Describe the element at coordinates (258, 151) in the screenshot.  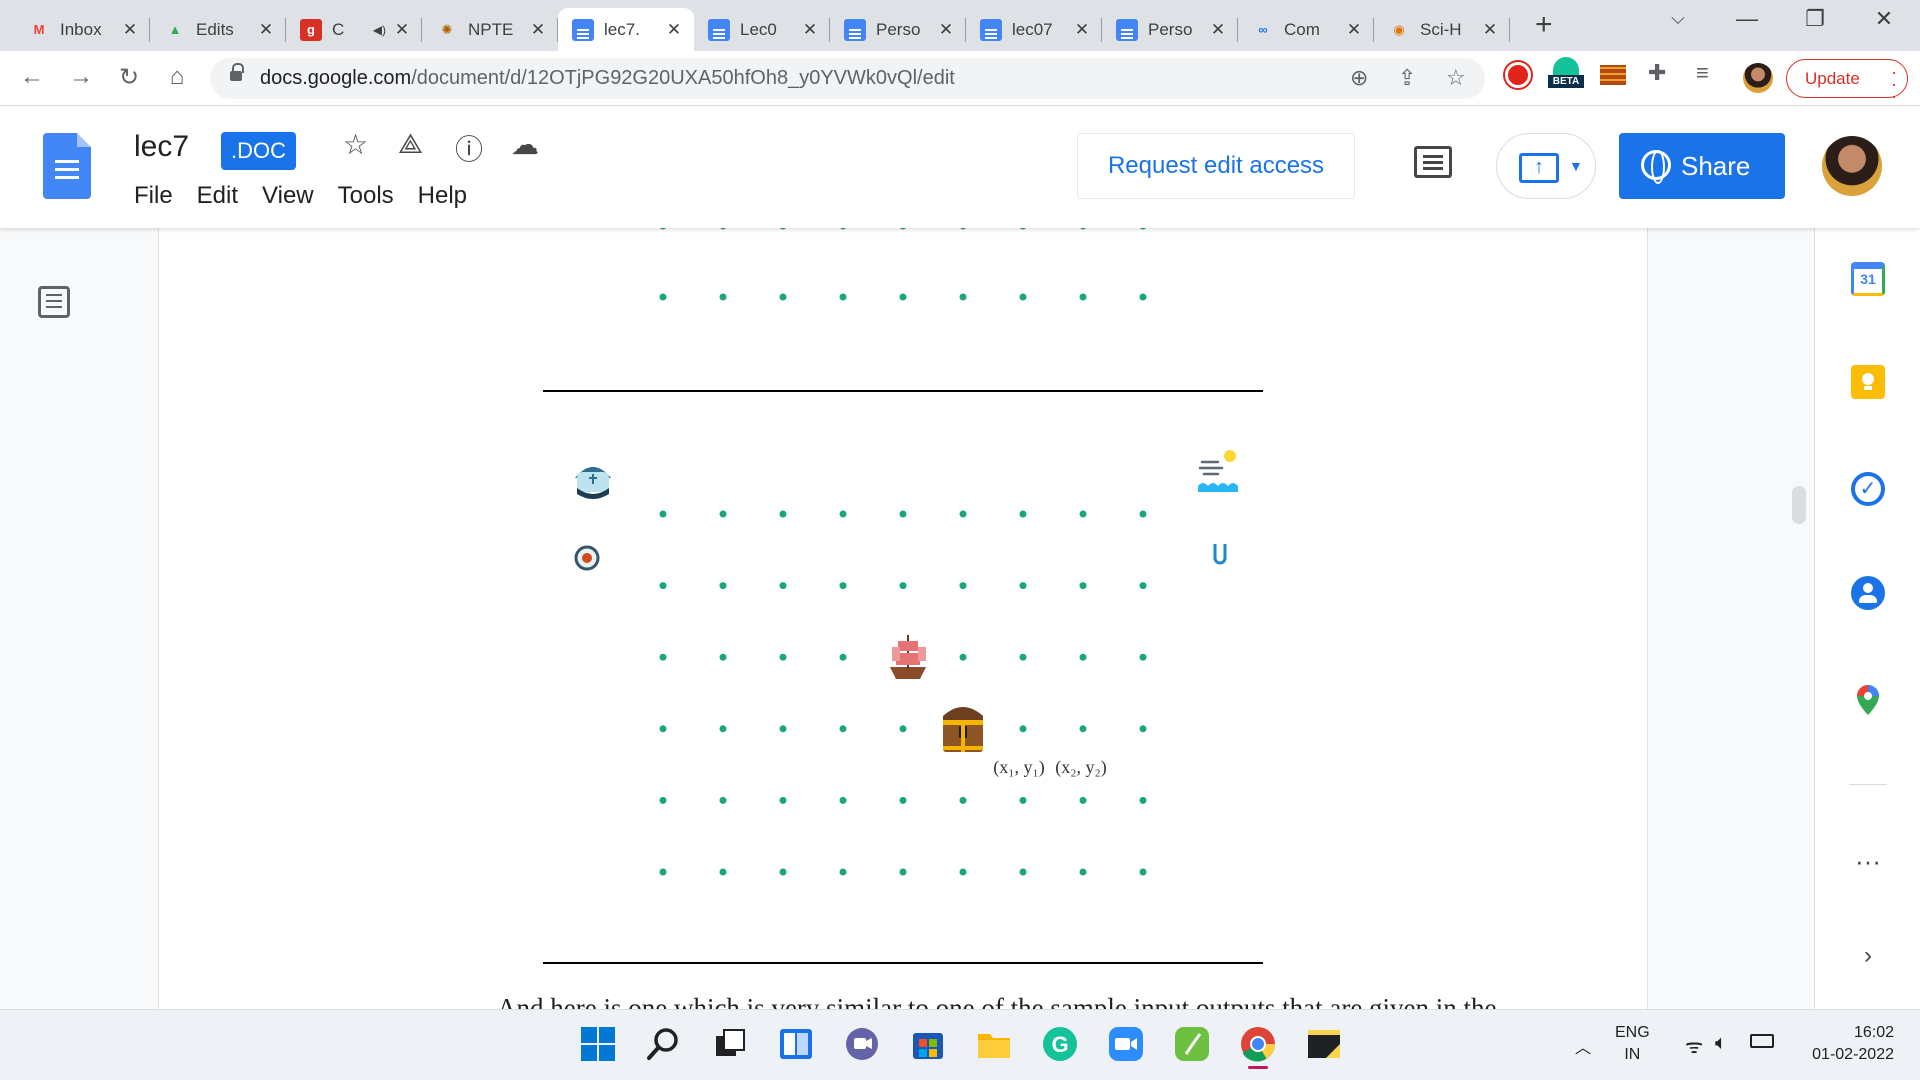
I see `file-type-badge: .DOC` at that location.